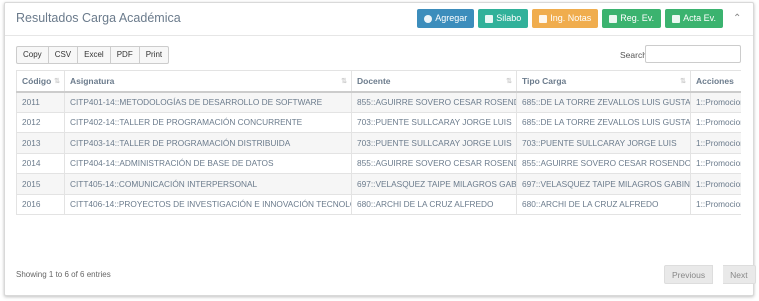 The width and height of the screenshot is (759, 301). I want to click on col-header-docente: Docente ⇅, so click(434, 81).